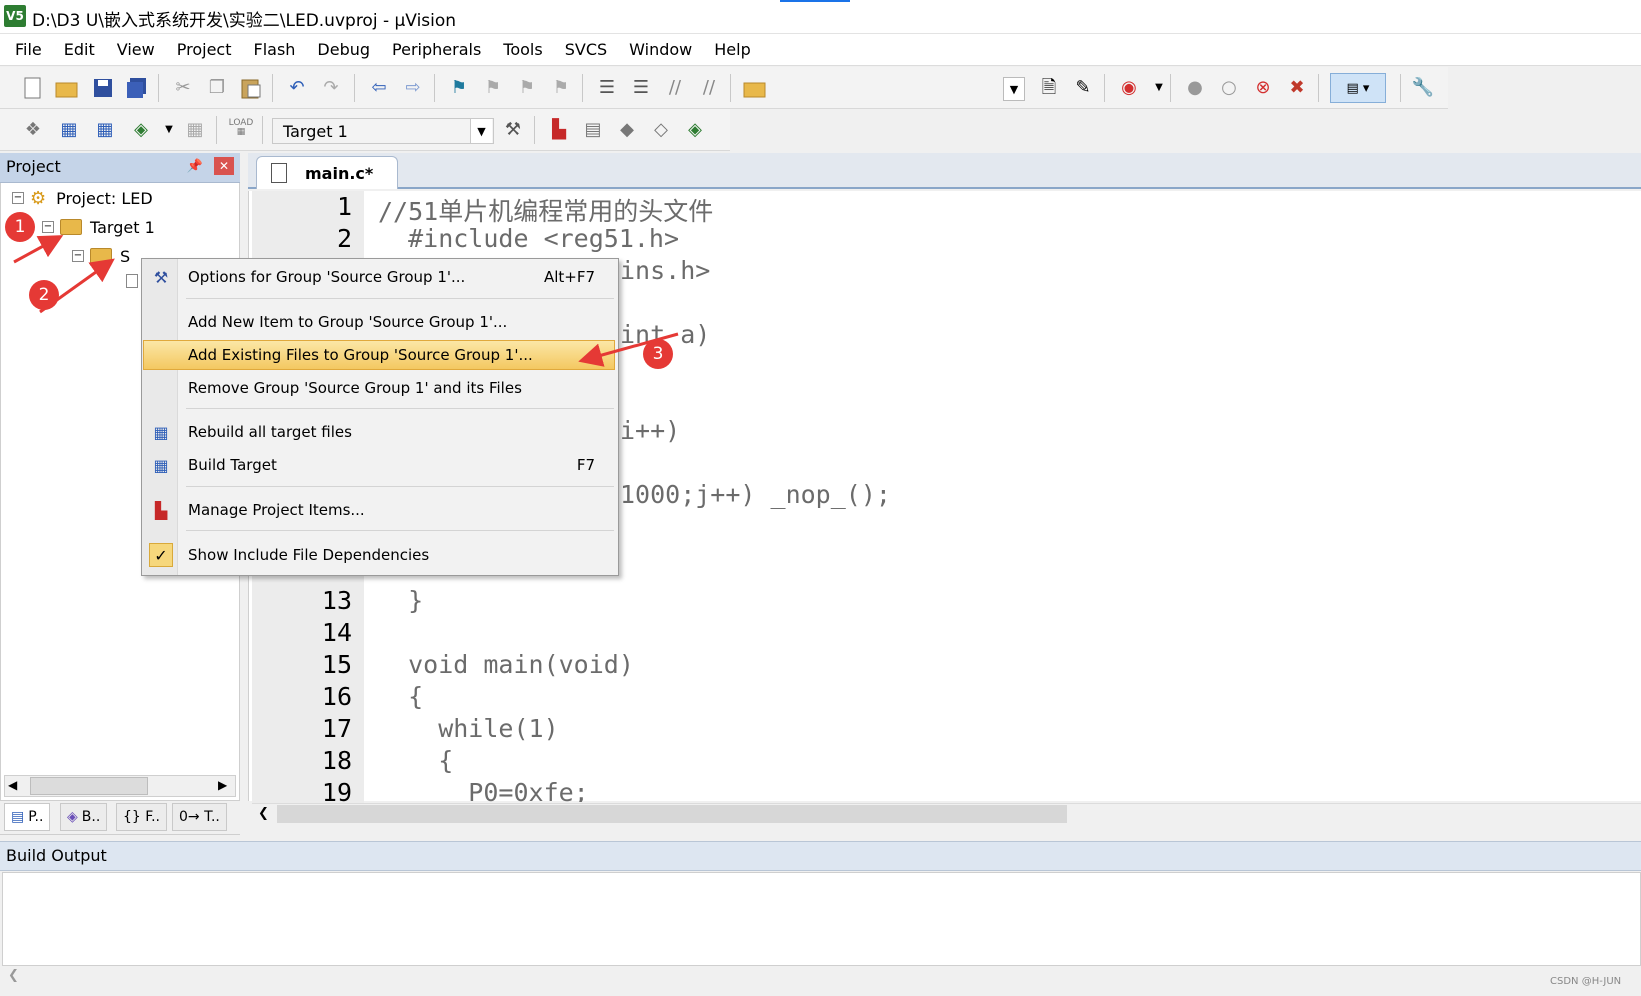  I want to click on cut-icon: ✂, so click(183, 88).